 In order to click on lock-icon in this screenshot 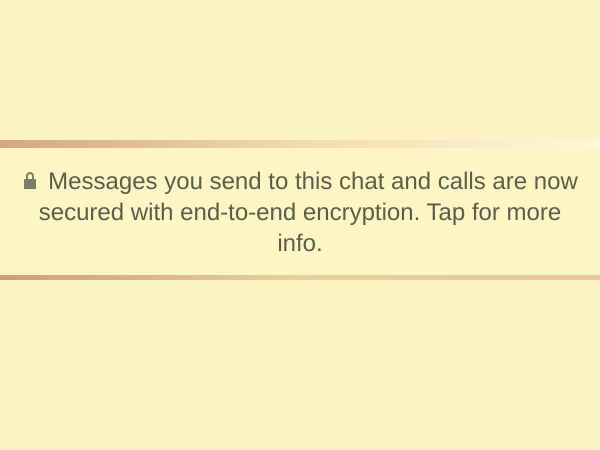, I will do `click(30, 180)`.